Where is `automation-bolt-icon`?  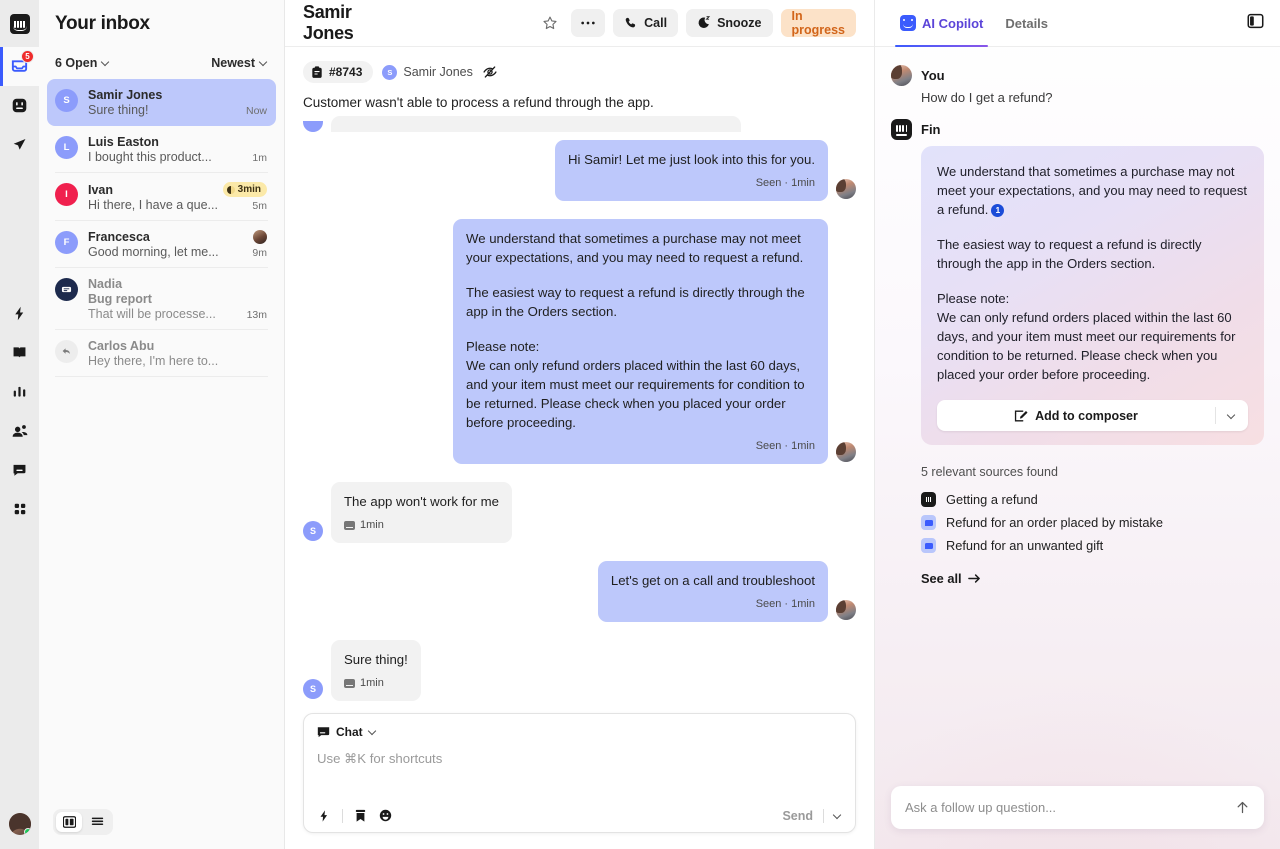
automation-bolt-icon is located at coordinates (19, 313).